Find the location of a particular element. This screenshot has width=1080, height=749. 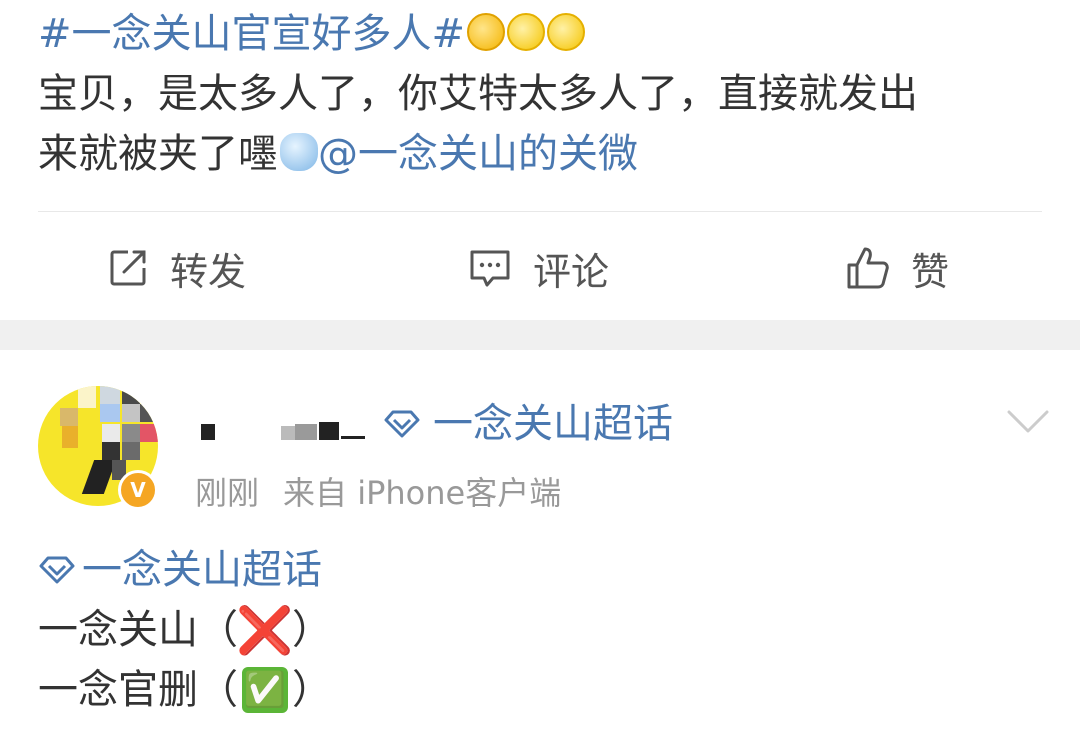

laughing-tears-emoji-icon is located at coordinates (566, 32).